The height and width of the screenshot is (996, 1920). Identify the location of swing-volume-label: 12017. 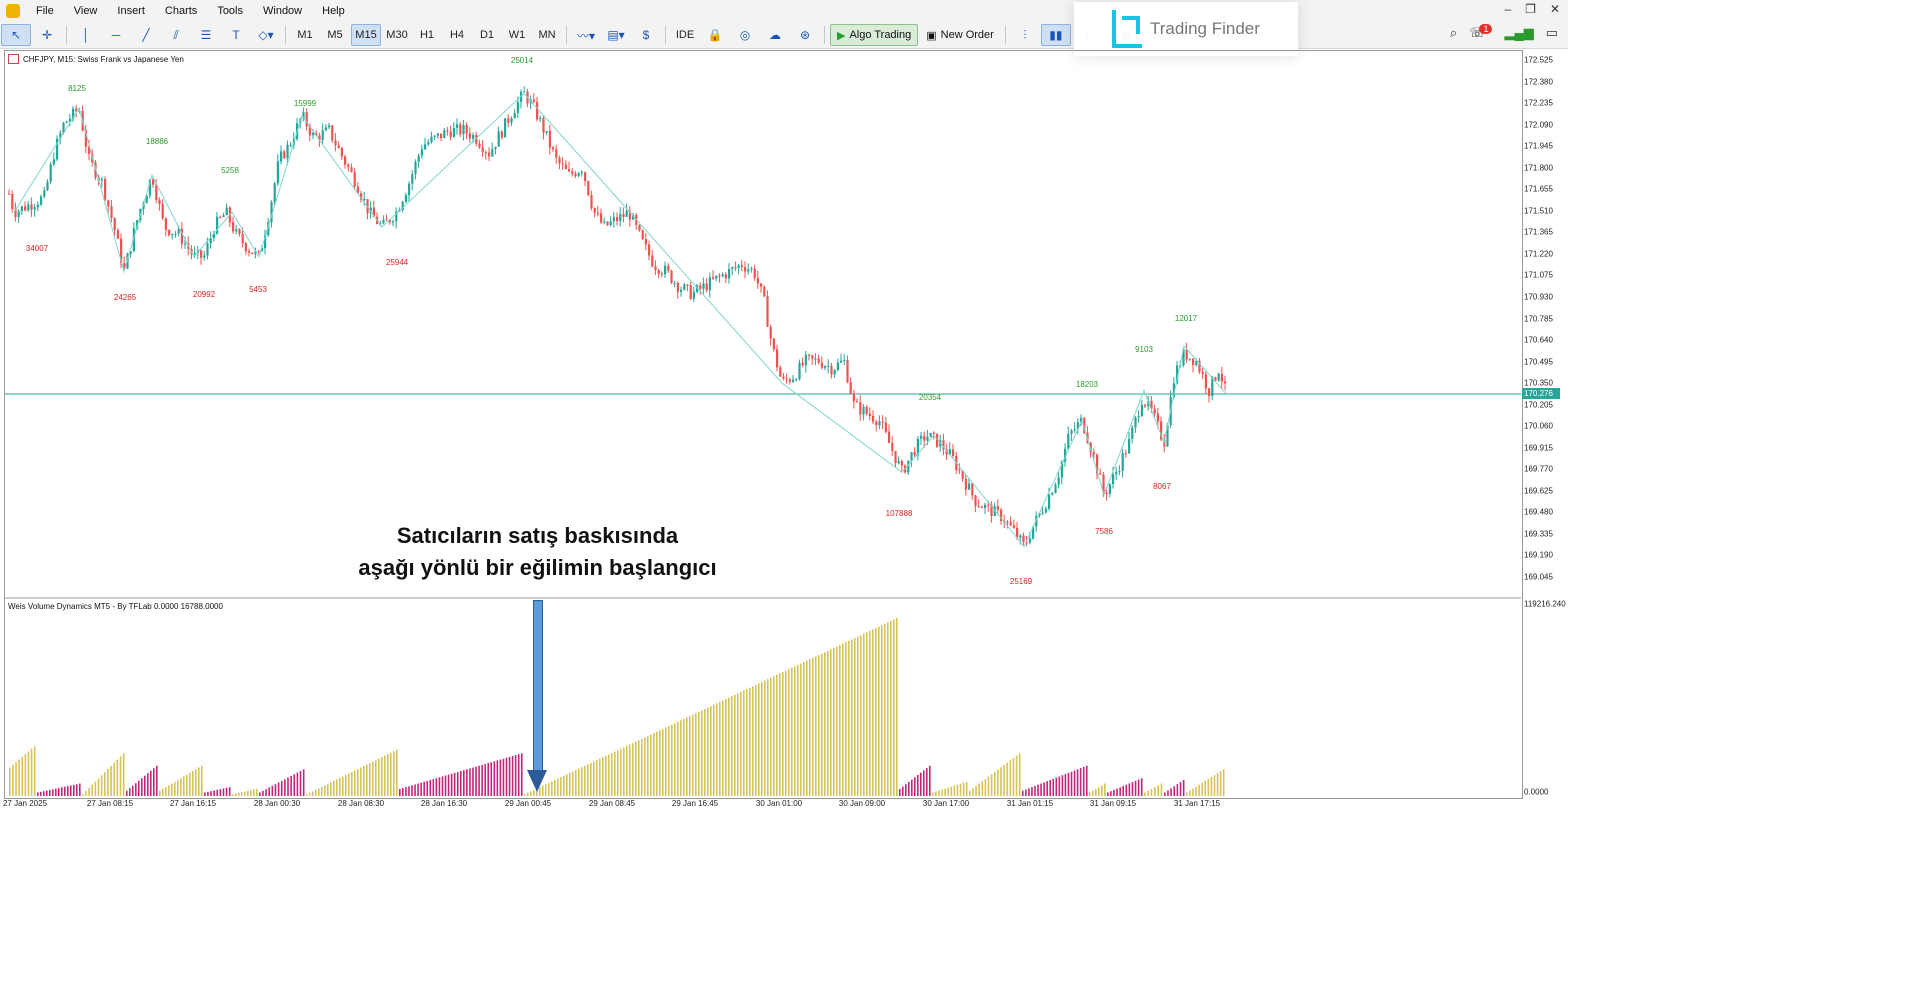
(1186, 318).